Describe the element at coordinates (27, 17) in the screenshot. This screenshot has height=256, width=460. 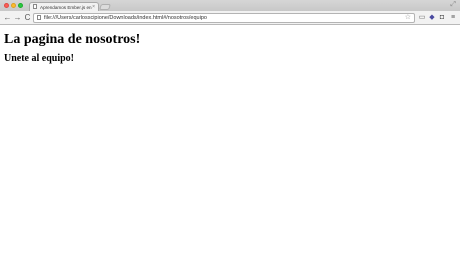
I see `reload-button: C` at that location.